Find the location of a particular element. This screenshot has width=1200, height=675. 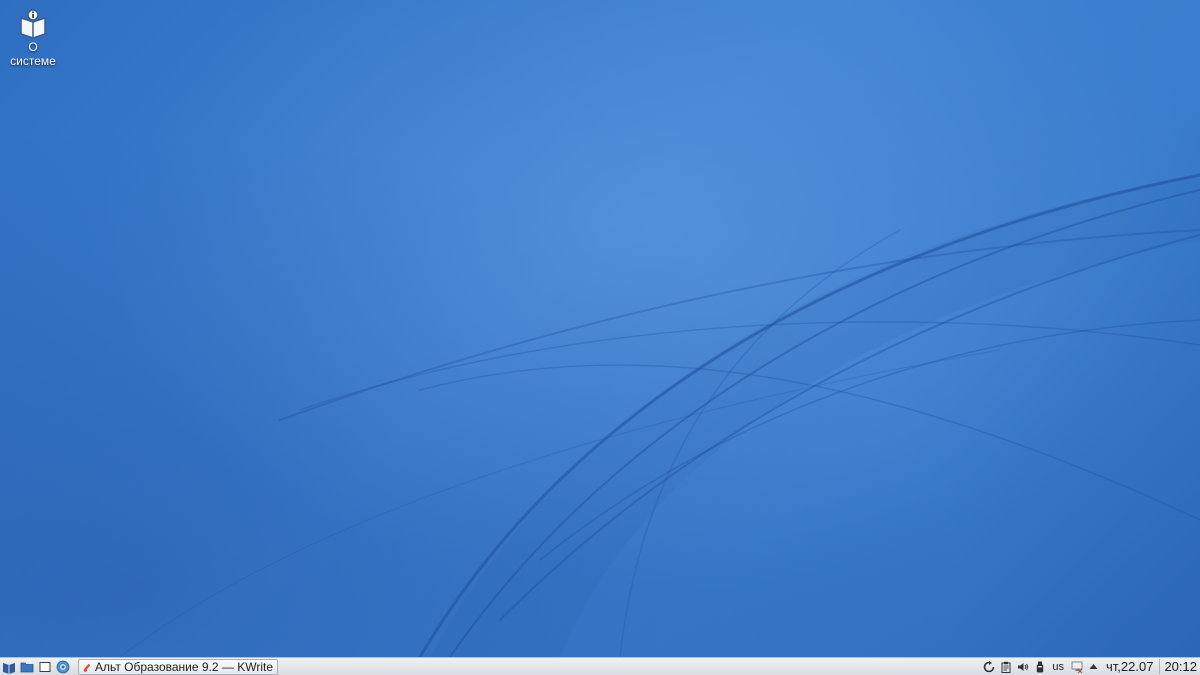

clipboard-icon is located at coordinates (1006, 667).